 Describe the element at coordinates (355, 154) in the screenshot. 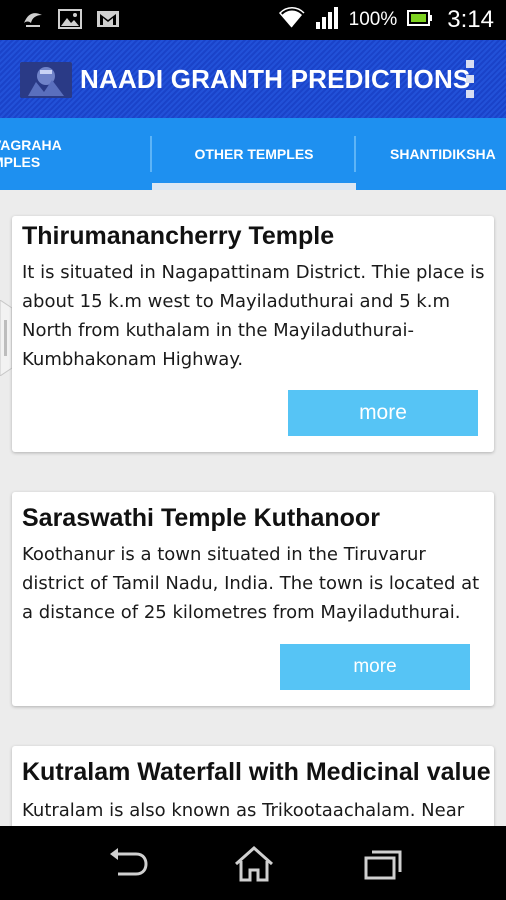

I see `tab-divider` at that location.